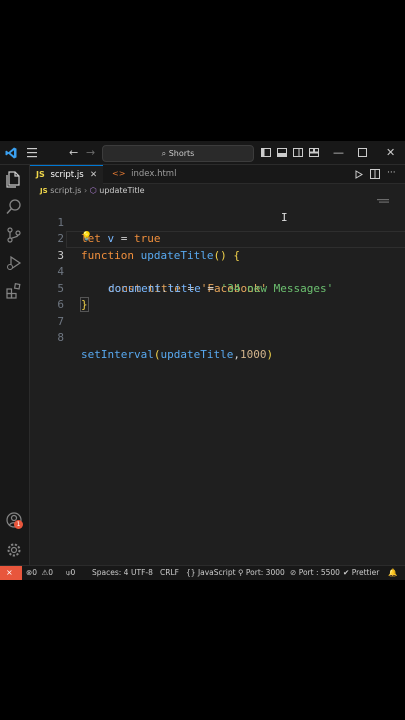  What do you see at coordinates (93, 175) in the screenshot?
I see `close-tab-icon: ✕` at bounding box center [93, 175].